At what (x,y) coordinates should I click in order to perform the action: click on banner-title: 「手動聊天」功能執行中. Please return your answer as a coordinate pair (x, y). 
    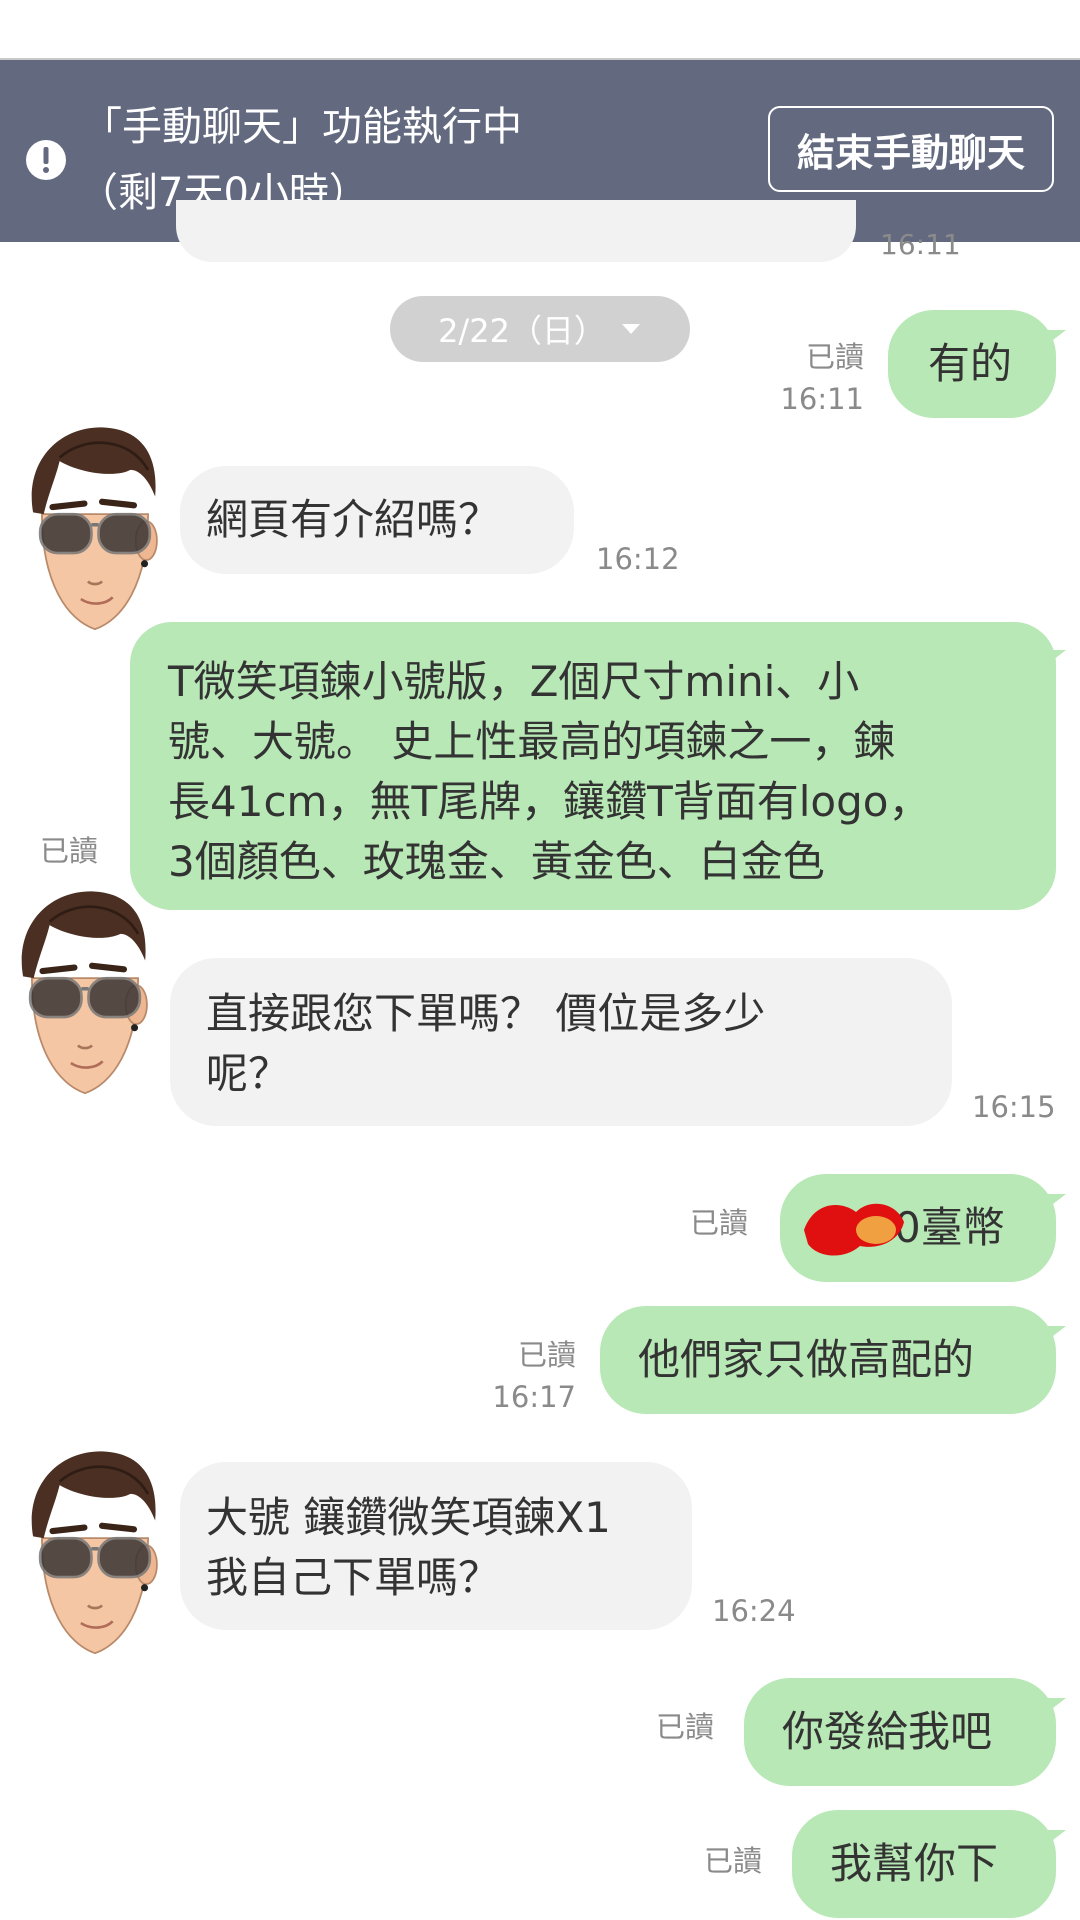
    Looking at the image, I should click on (302, 127).